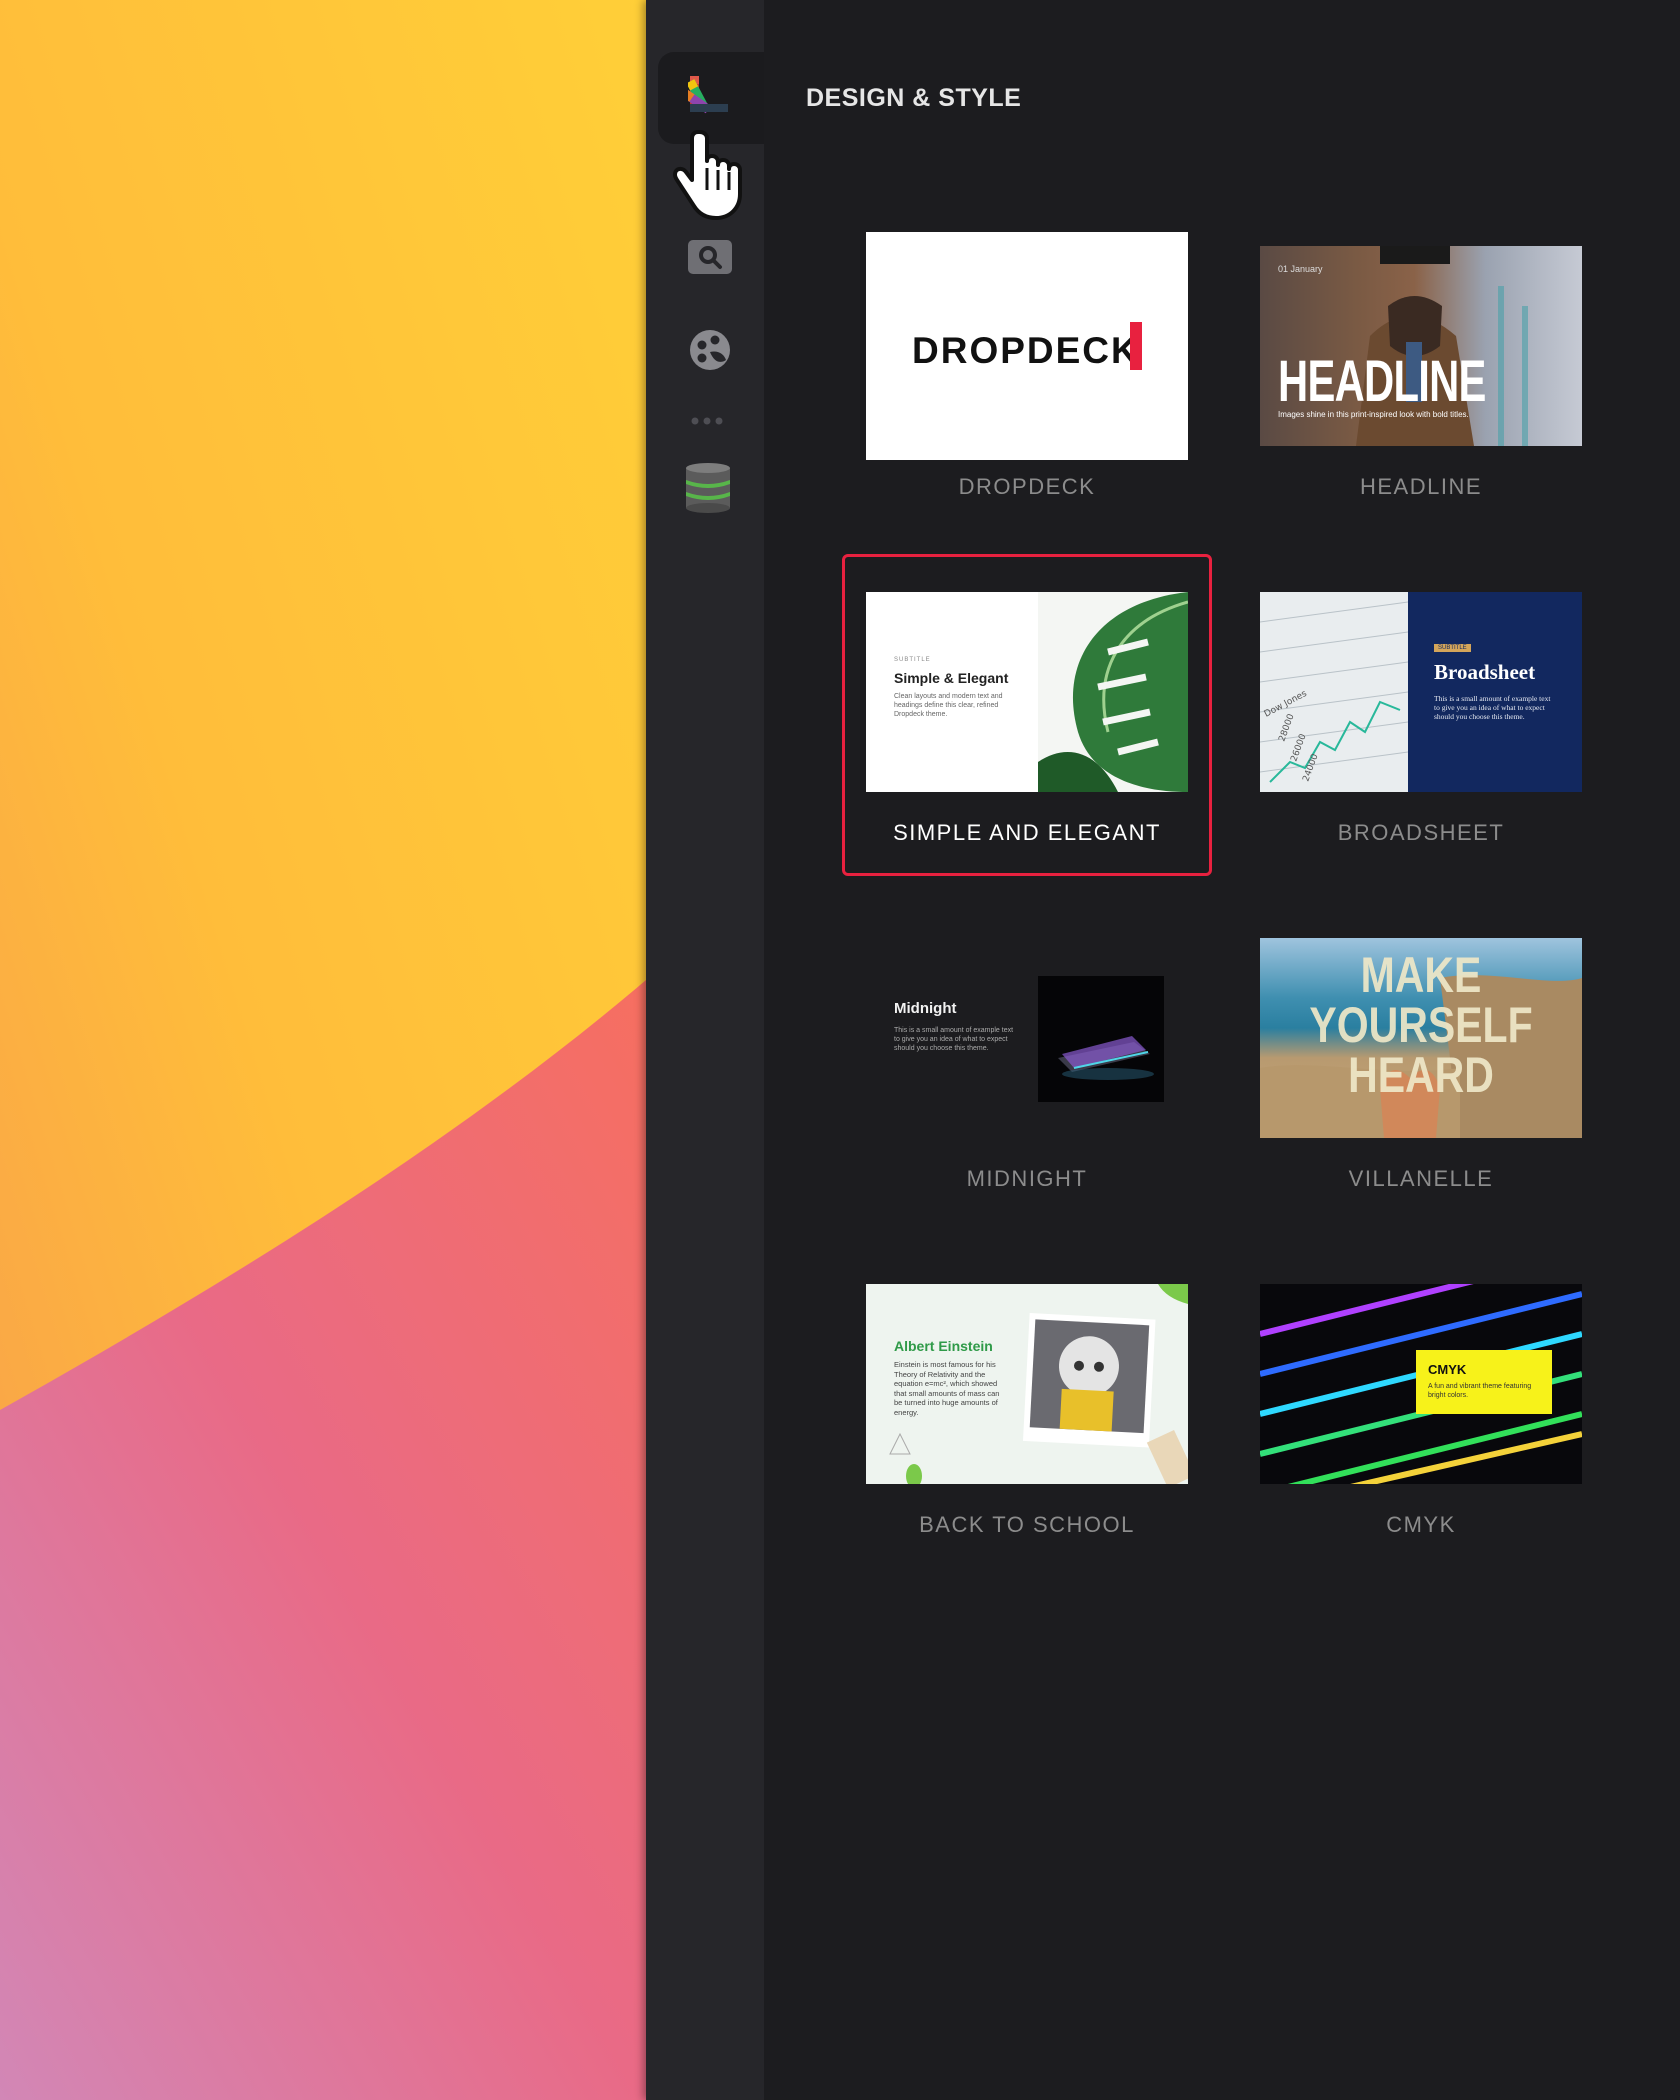  Describe the element at coordinates (1452, 648) in the screenshot. I see `preview-badge: SUBTITLE` at that location.